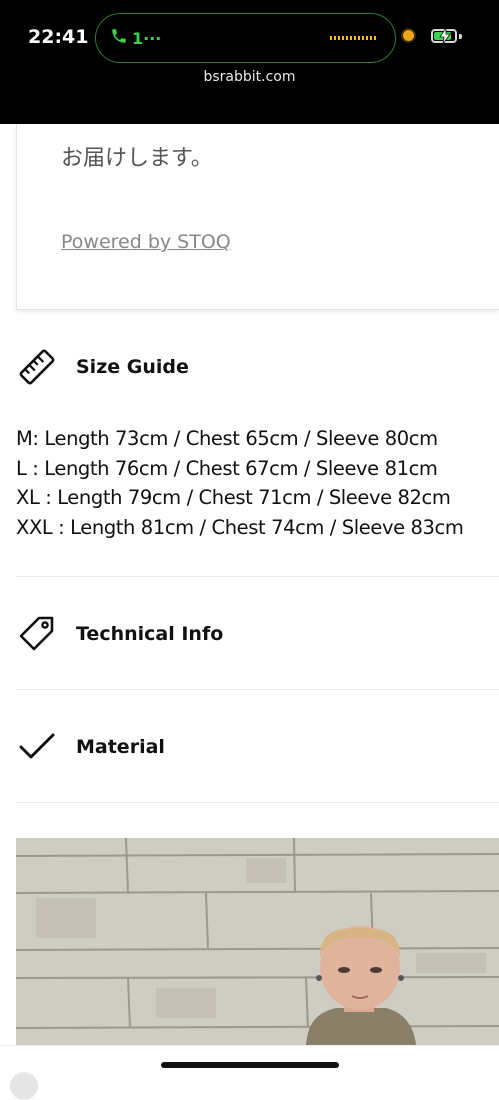 This screenshot has height=1100, width=499. I want to click on tag-icon, so click(37, 634).